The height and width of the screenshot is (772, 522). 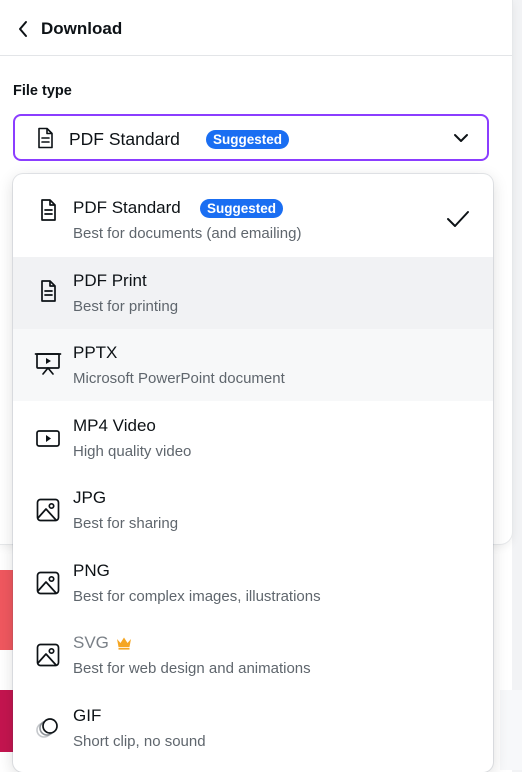 I want to click on selected-file-type: PDF Standard, so click(x=124, y=139).